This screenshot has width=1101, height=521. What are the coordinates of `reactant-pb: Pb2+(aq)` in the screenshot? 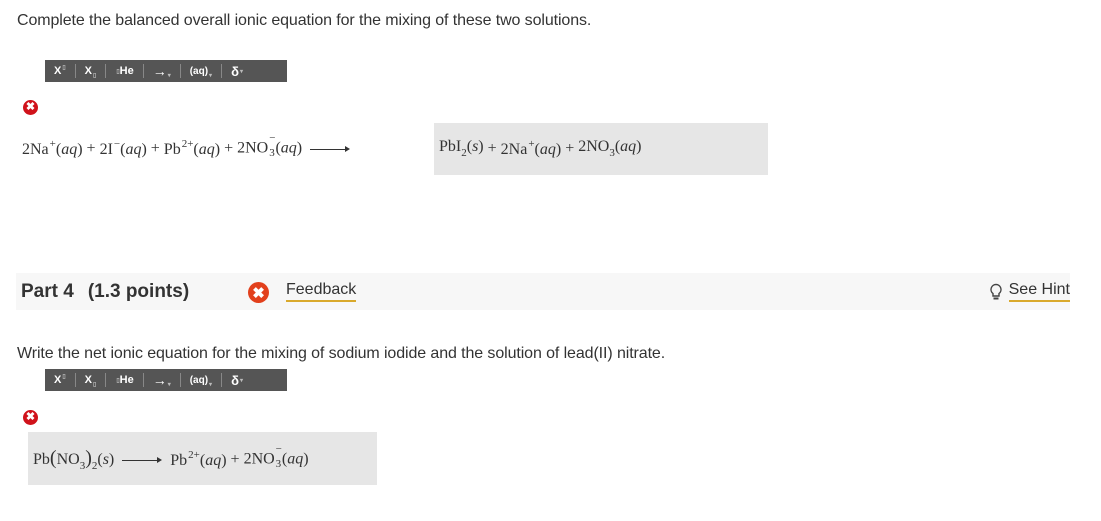 It's located at (192, 148).